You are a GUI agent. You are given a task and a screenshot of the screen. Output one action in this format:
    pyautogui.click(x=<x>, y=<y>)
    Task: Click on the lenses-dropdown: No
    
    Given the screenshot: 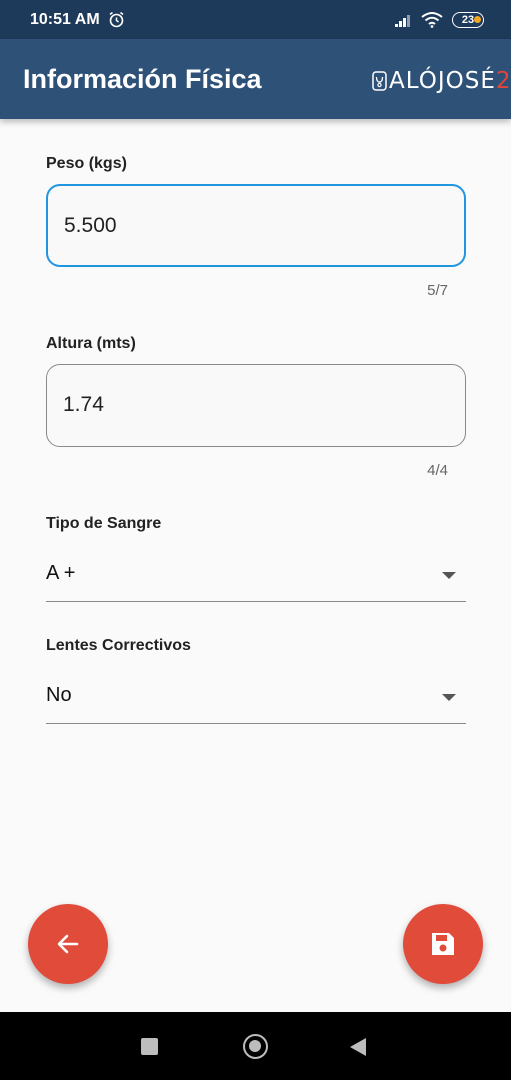 What is the action you would take?
    pyautogui.click(x=256, y=699)
    